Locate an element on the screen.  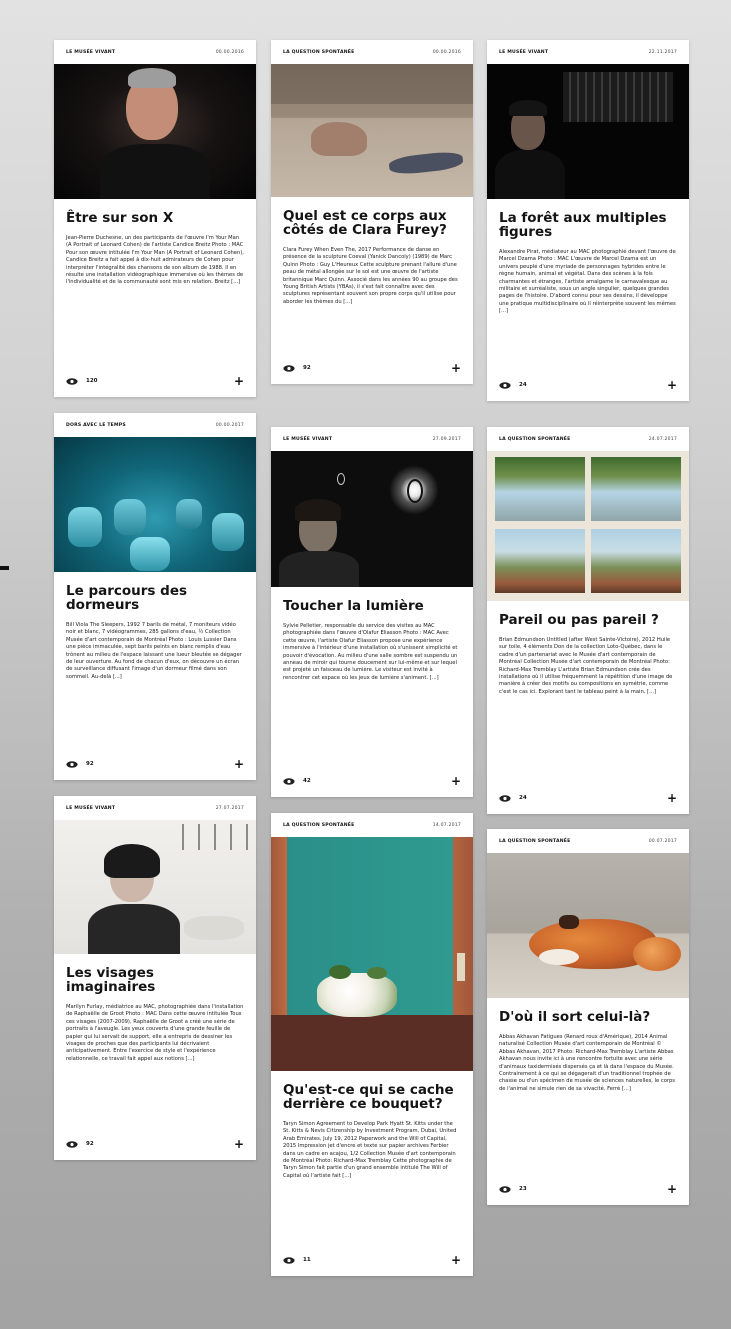
date-label: 00.00.2017 is located at coordinates (229, 425).